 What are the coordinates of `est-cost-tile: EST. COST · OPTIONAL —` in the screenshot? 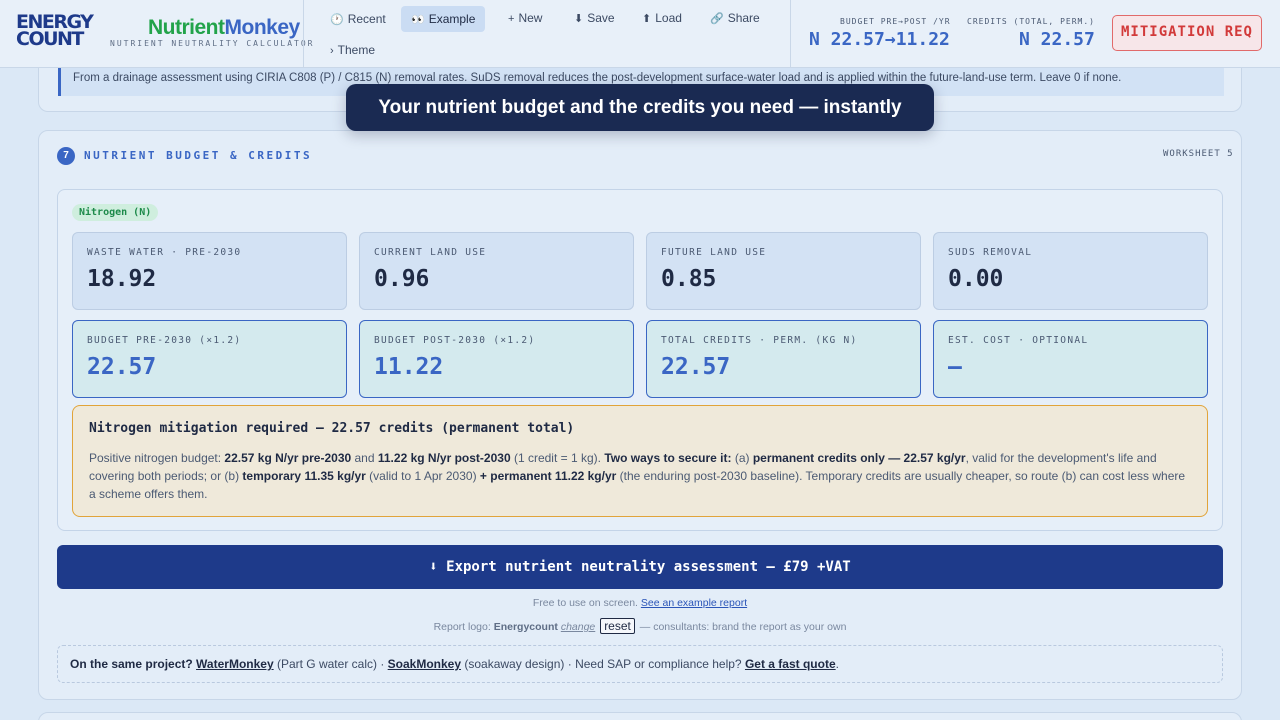 It's located at (1070, 359).